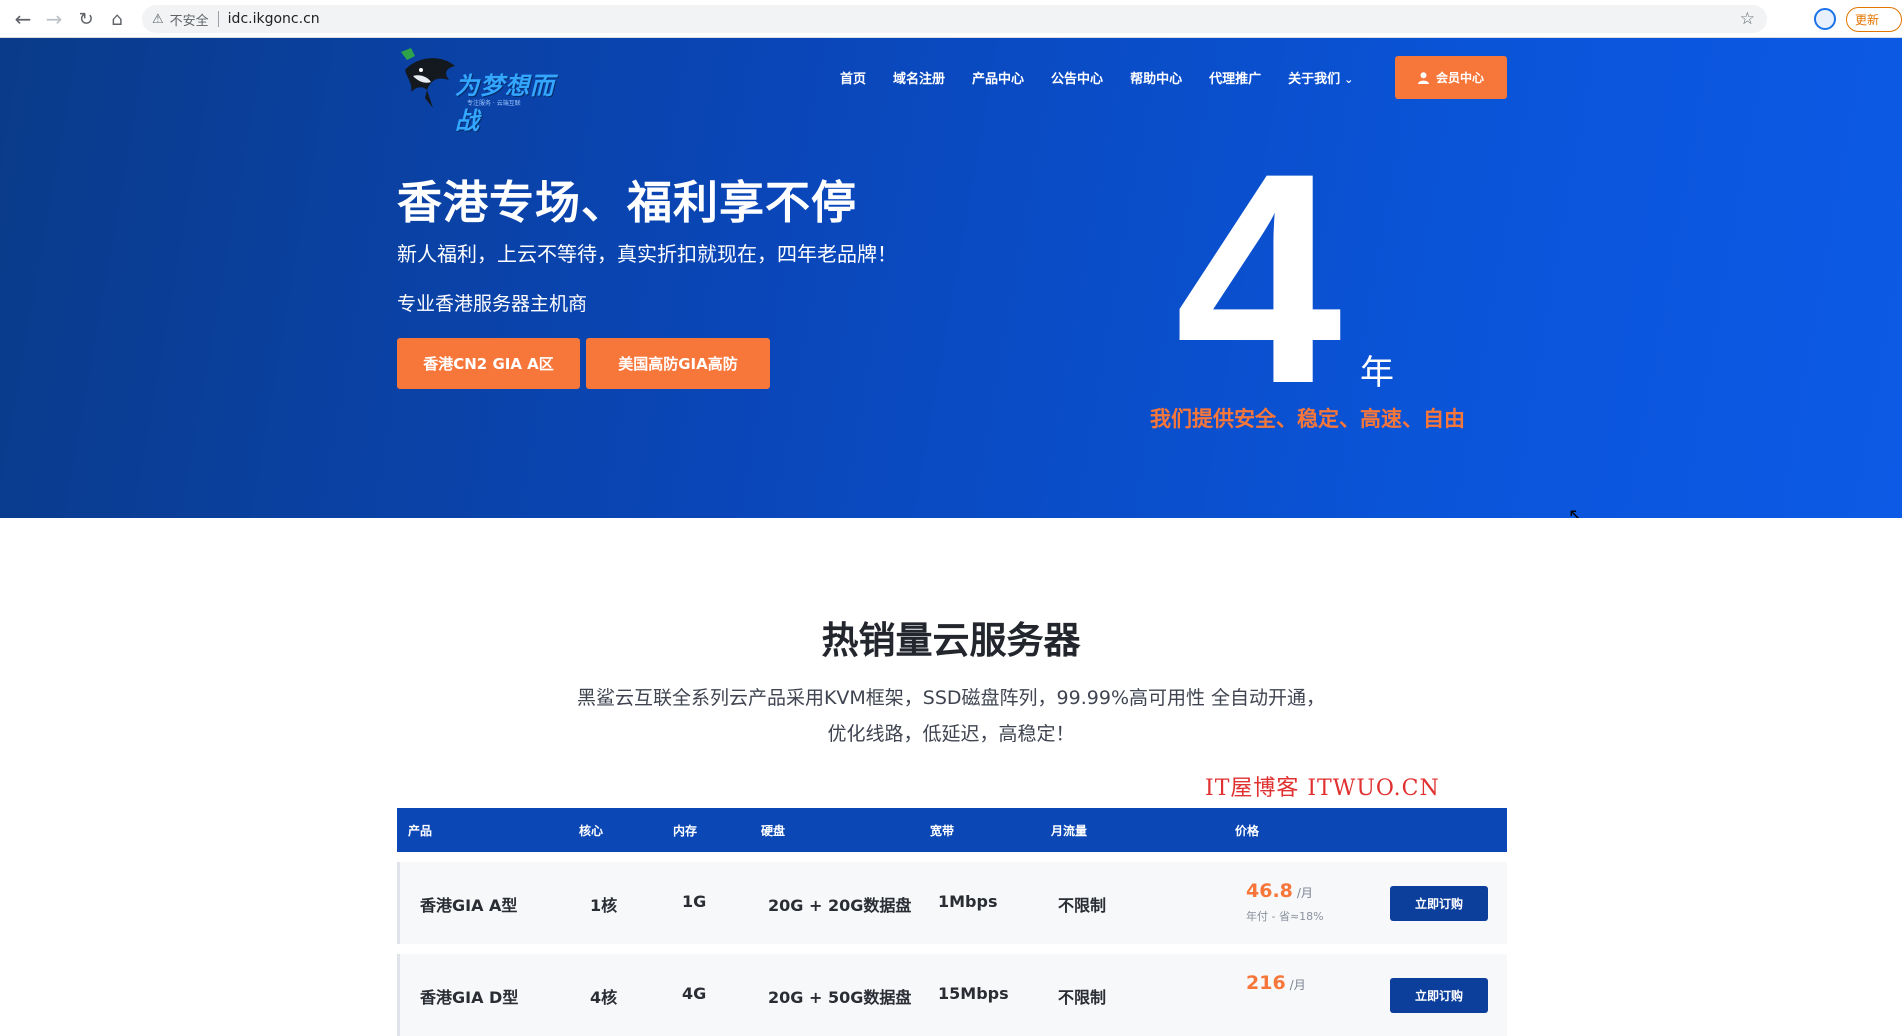 This screenshot has height=1036, width=1902. I want to click on update-label: 更新, so click(1867, 20).